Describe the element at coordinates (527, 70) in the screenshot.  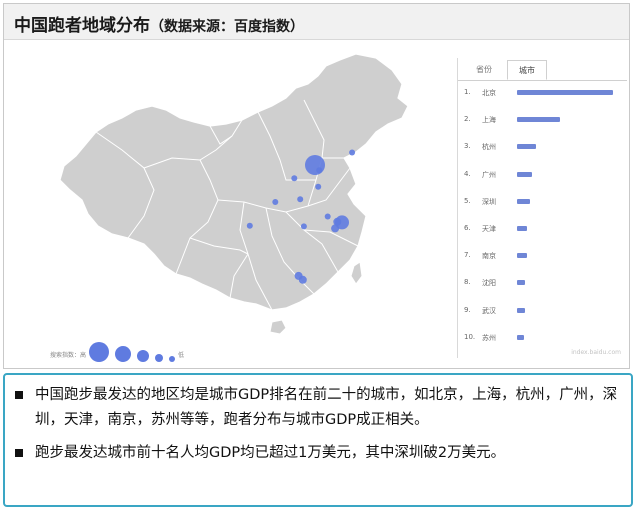
I see `tab-city: 城市` at that location.